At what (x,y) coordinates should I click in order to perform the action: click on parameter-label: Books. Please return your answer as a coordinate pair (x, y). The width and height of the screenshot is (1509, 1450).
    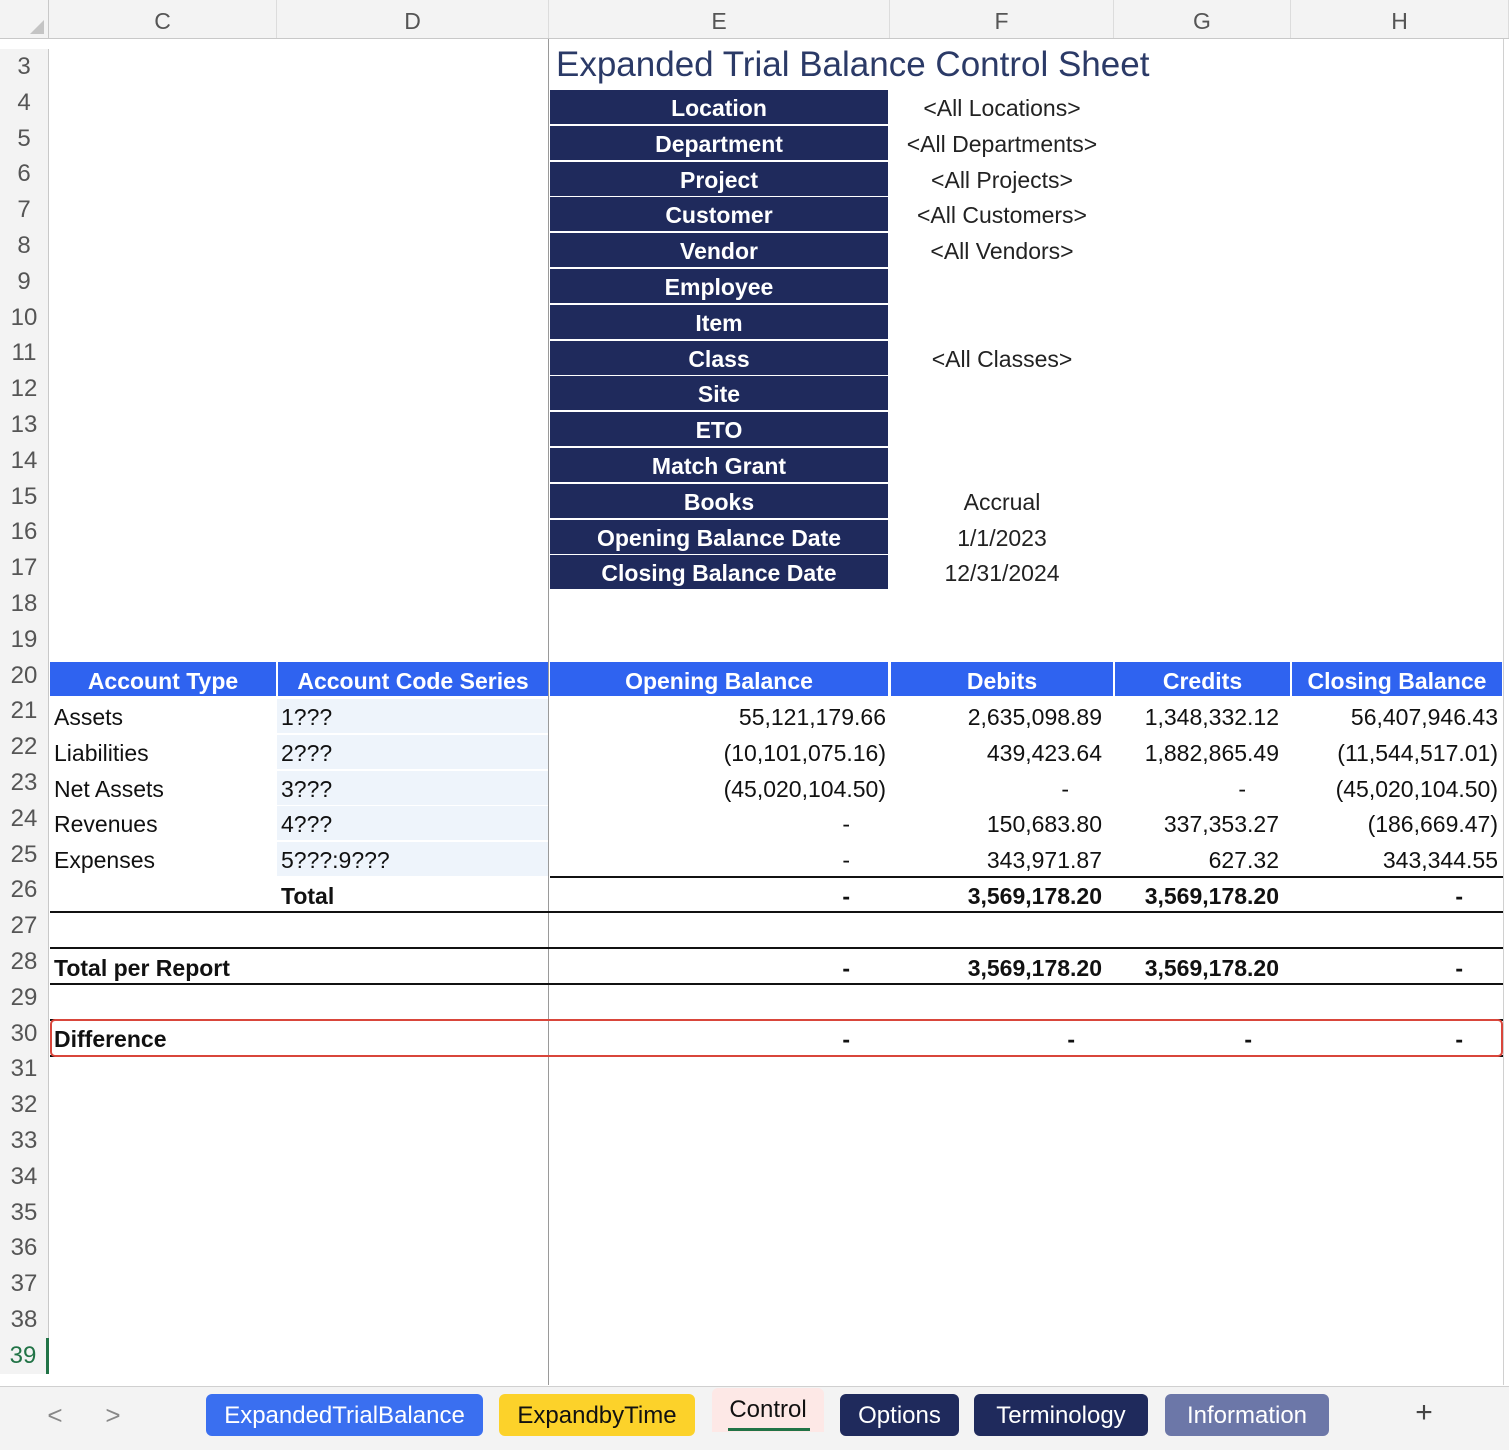
    Looking at the image, I should click on (719, 500).